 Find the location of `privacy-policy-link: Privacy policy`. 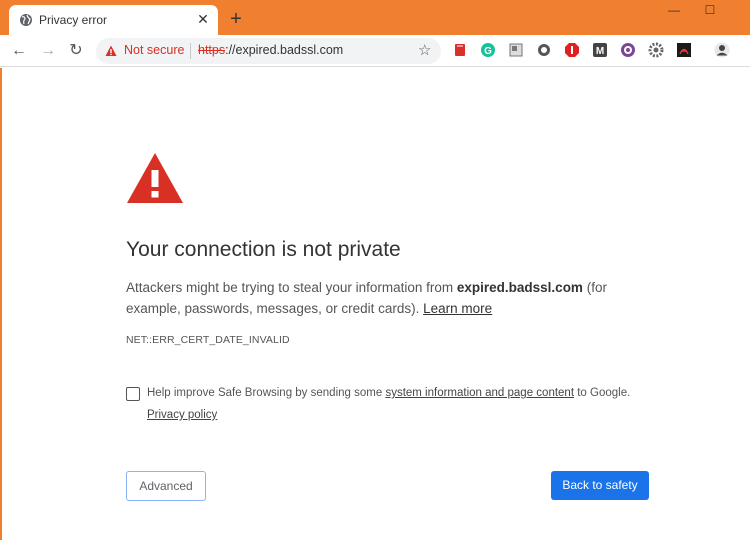

privacy-policy-link: Privacy policy is located at coordinates (182, 415).